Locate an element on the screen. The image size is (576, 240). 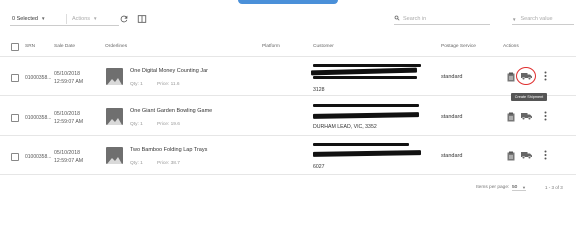
refresh-button is located at coordinates (124, 19).